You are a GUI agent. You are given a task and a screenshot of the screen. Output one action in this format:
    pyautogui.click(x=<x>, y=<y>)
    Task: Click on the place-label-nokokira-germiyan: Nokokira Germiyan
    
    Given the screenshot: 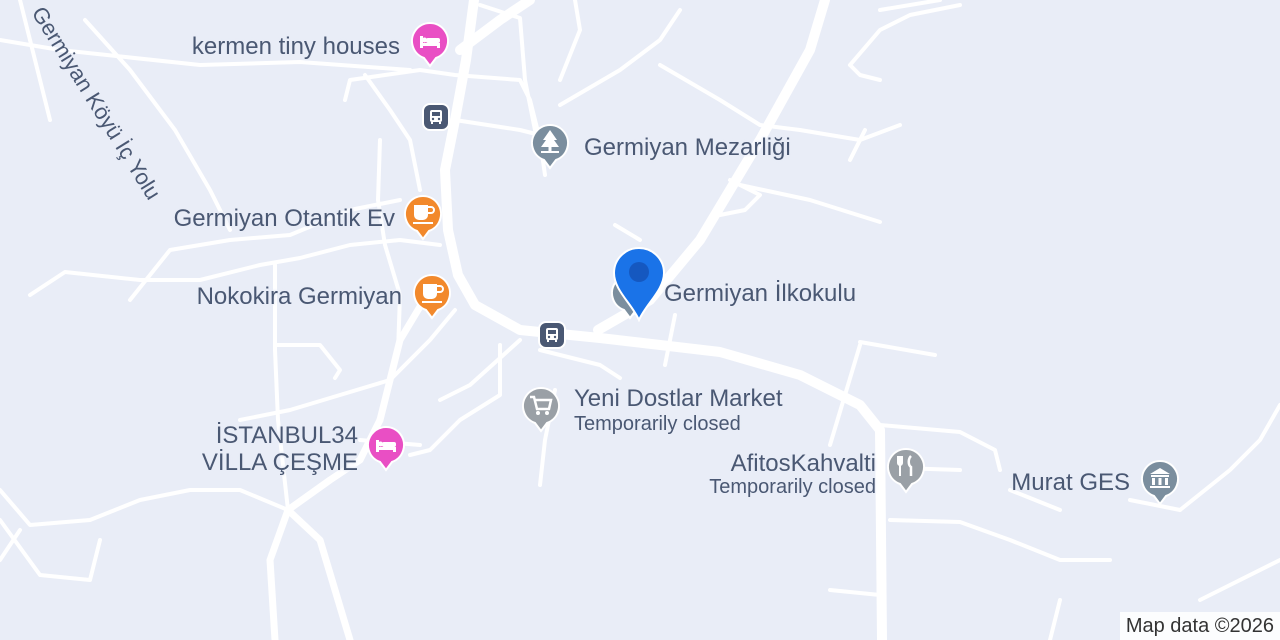 What is the action you would take?
    pyautogui.click(x=251, y=297)
    